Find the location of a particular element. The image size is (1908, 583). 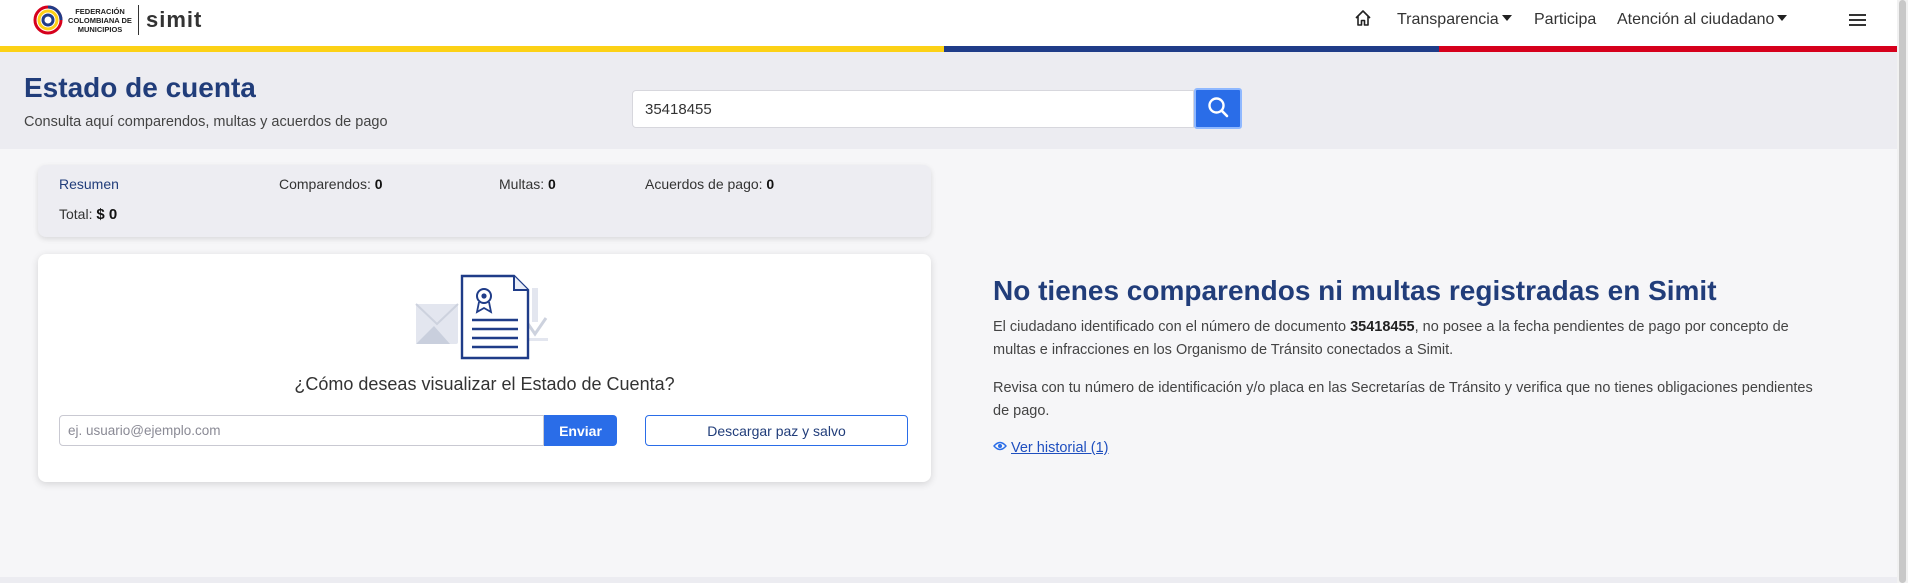

summary-resumen-link: Resumen is located at coordinates (89, 184).